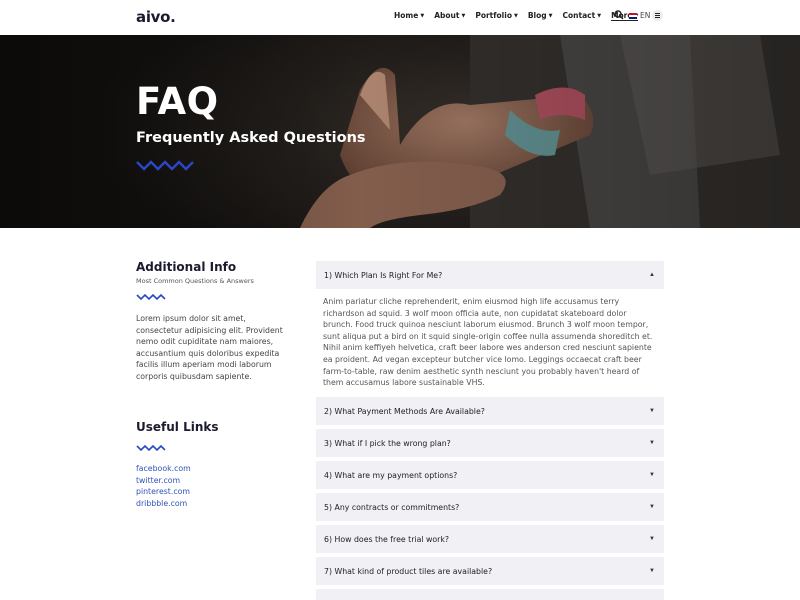  I want to click on search-icon, so click(619, 15).